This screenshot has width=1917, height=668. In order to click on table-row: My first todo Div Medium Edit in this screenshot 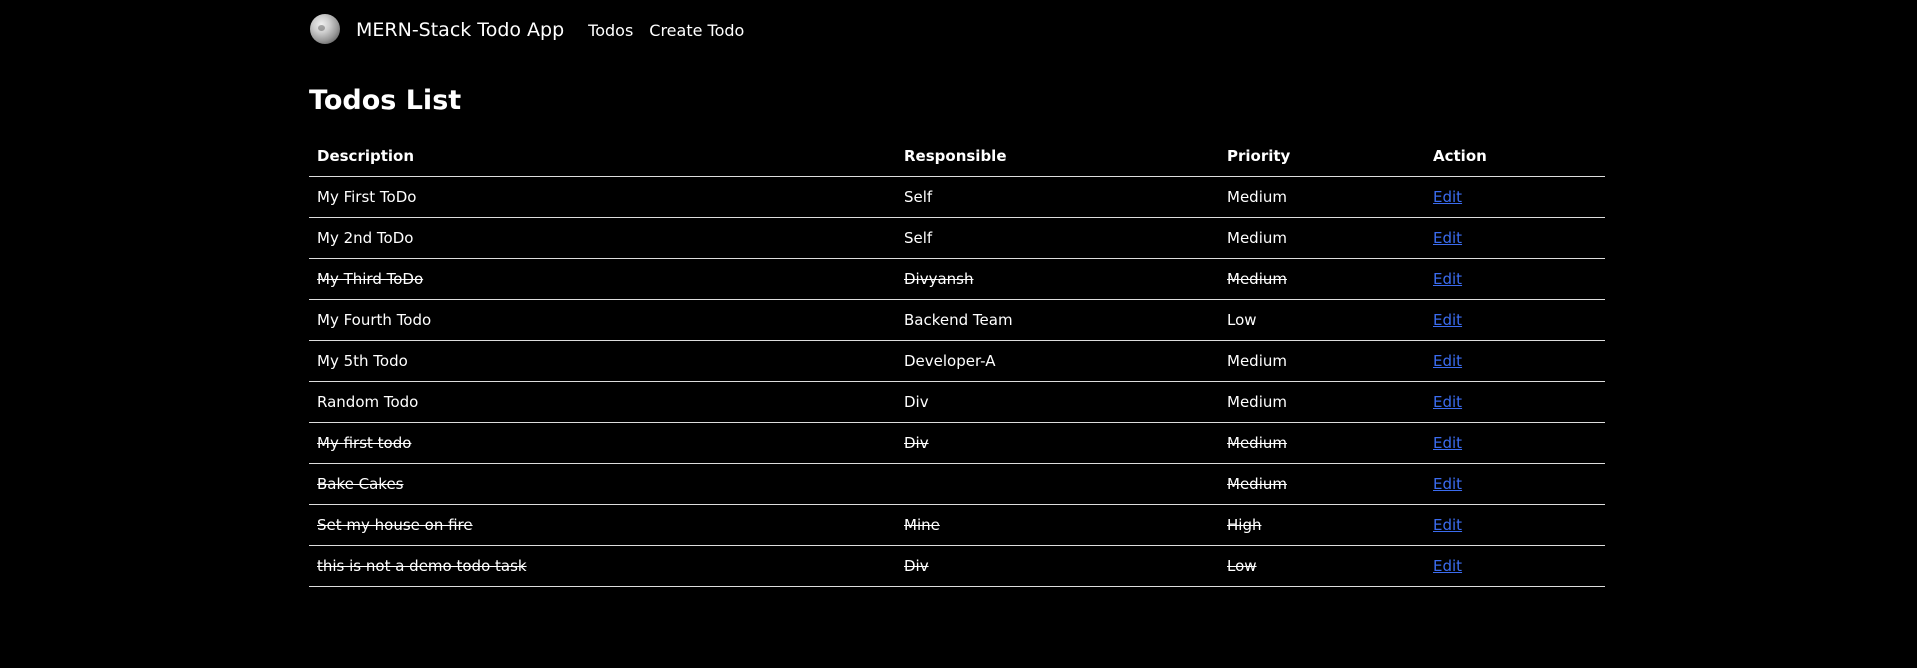, I will do `click(957, 443)`.